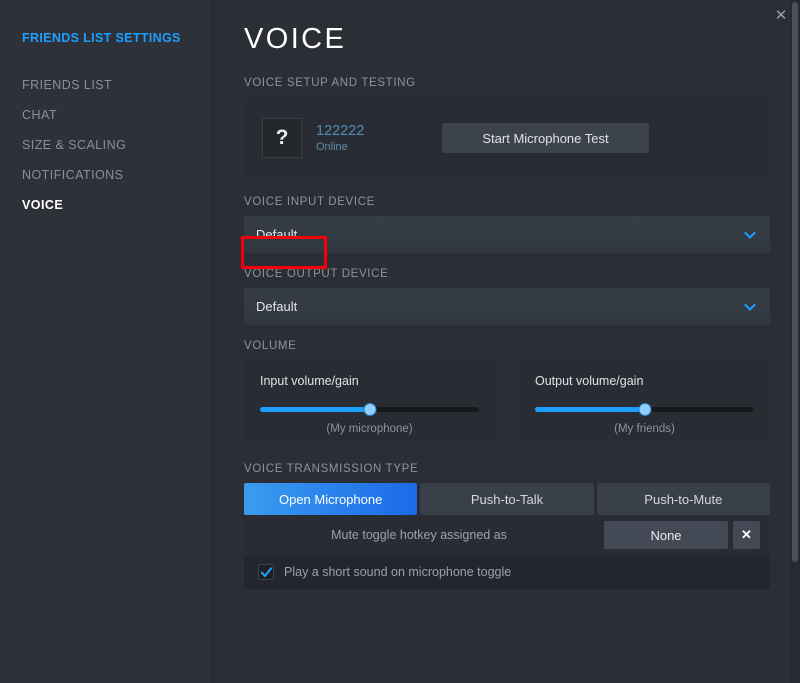 Image resolution: width=800 pixels, height=683 pixels. I want to click on sidebar-item-label: VOICE, so click(43, 205).